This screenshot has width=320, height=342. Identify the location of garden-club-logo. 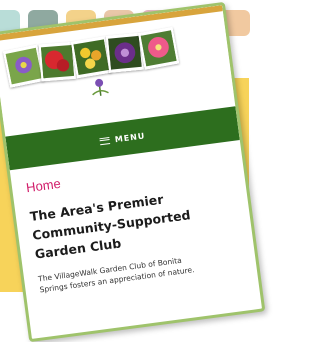
(99, 87).